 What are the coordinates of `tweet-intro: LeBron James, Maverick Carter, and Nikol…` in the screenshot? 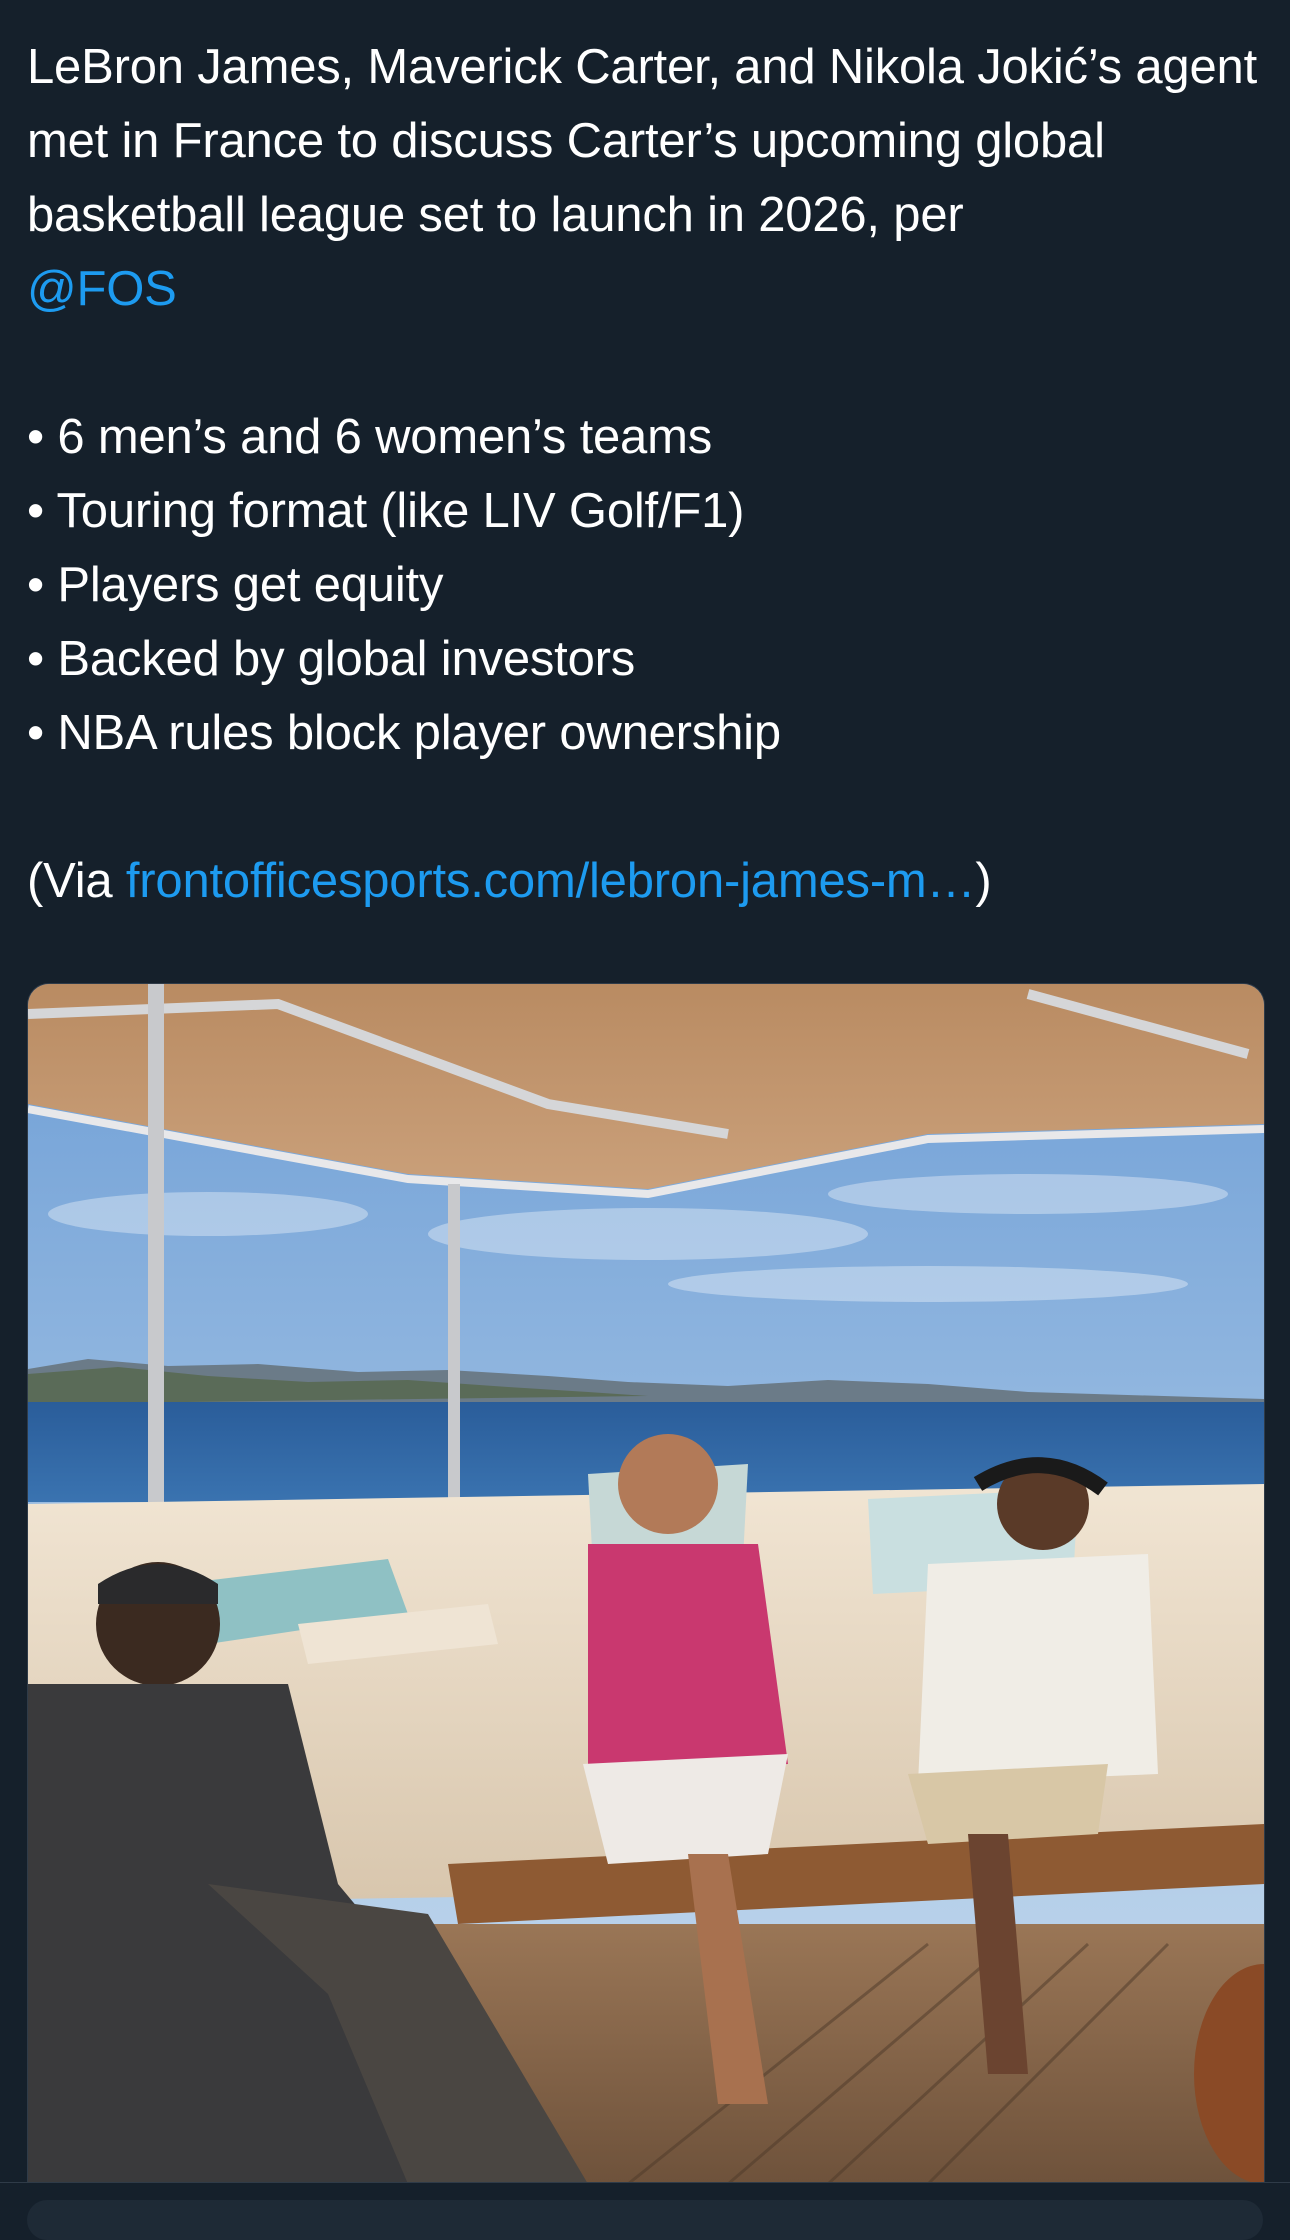 It's located at (642, 141).